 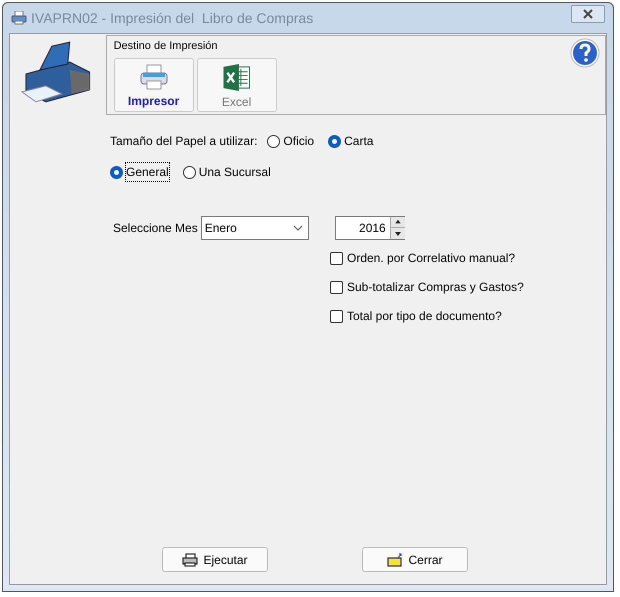 What do you see at coordinates (166, 46) in the screenshot?
I see `group-title: Destino de Impresión` at bounding box center [166, 46].